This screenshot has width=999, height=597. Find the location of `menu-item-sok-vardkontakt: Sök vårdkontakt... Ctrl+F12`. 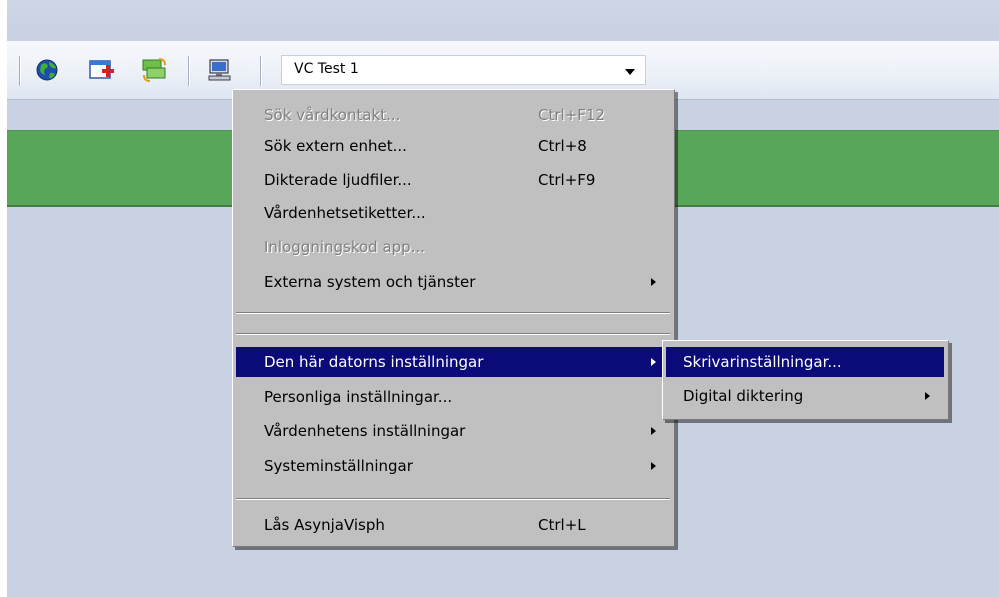

menu-item-sok-vardkontakt: Sök vårdkontakt... Ctrl+F12 is located at coordinates (453, 115).